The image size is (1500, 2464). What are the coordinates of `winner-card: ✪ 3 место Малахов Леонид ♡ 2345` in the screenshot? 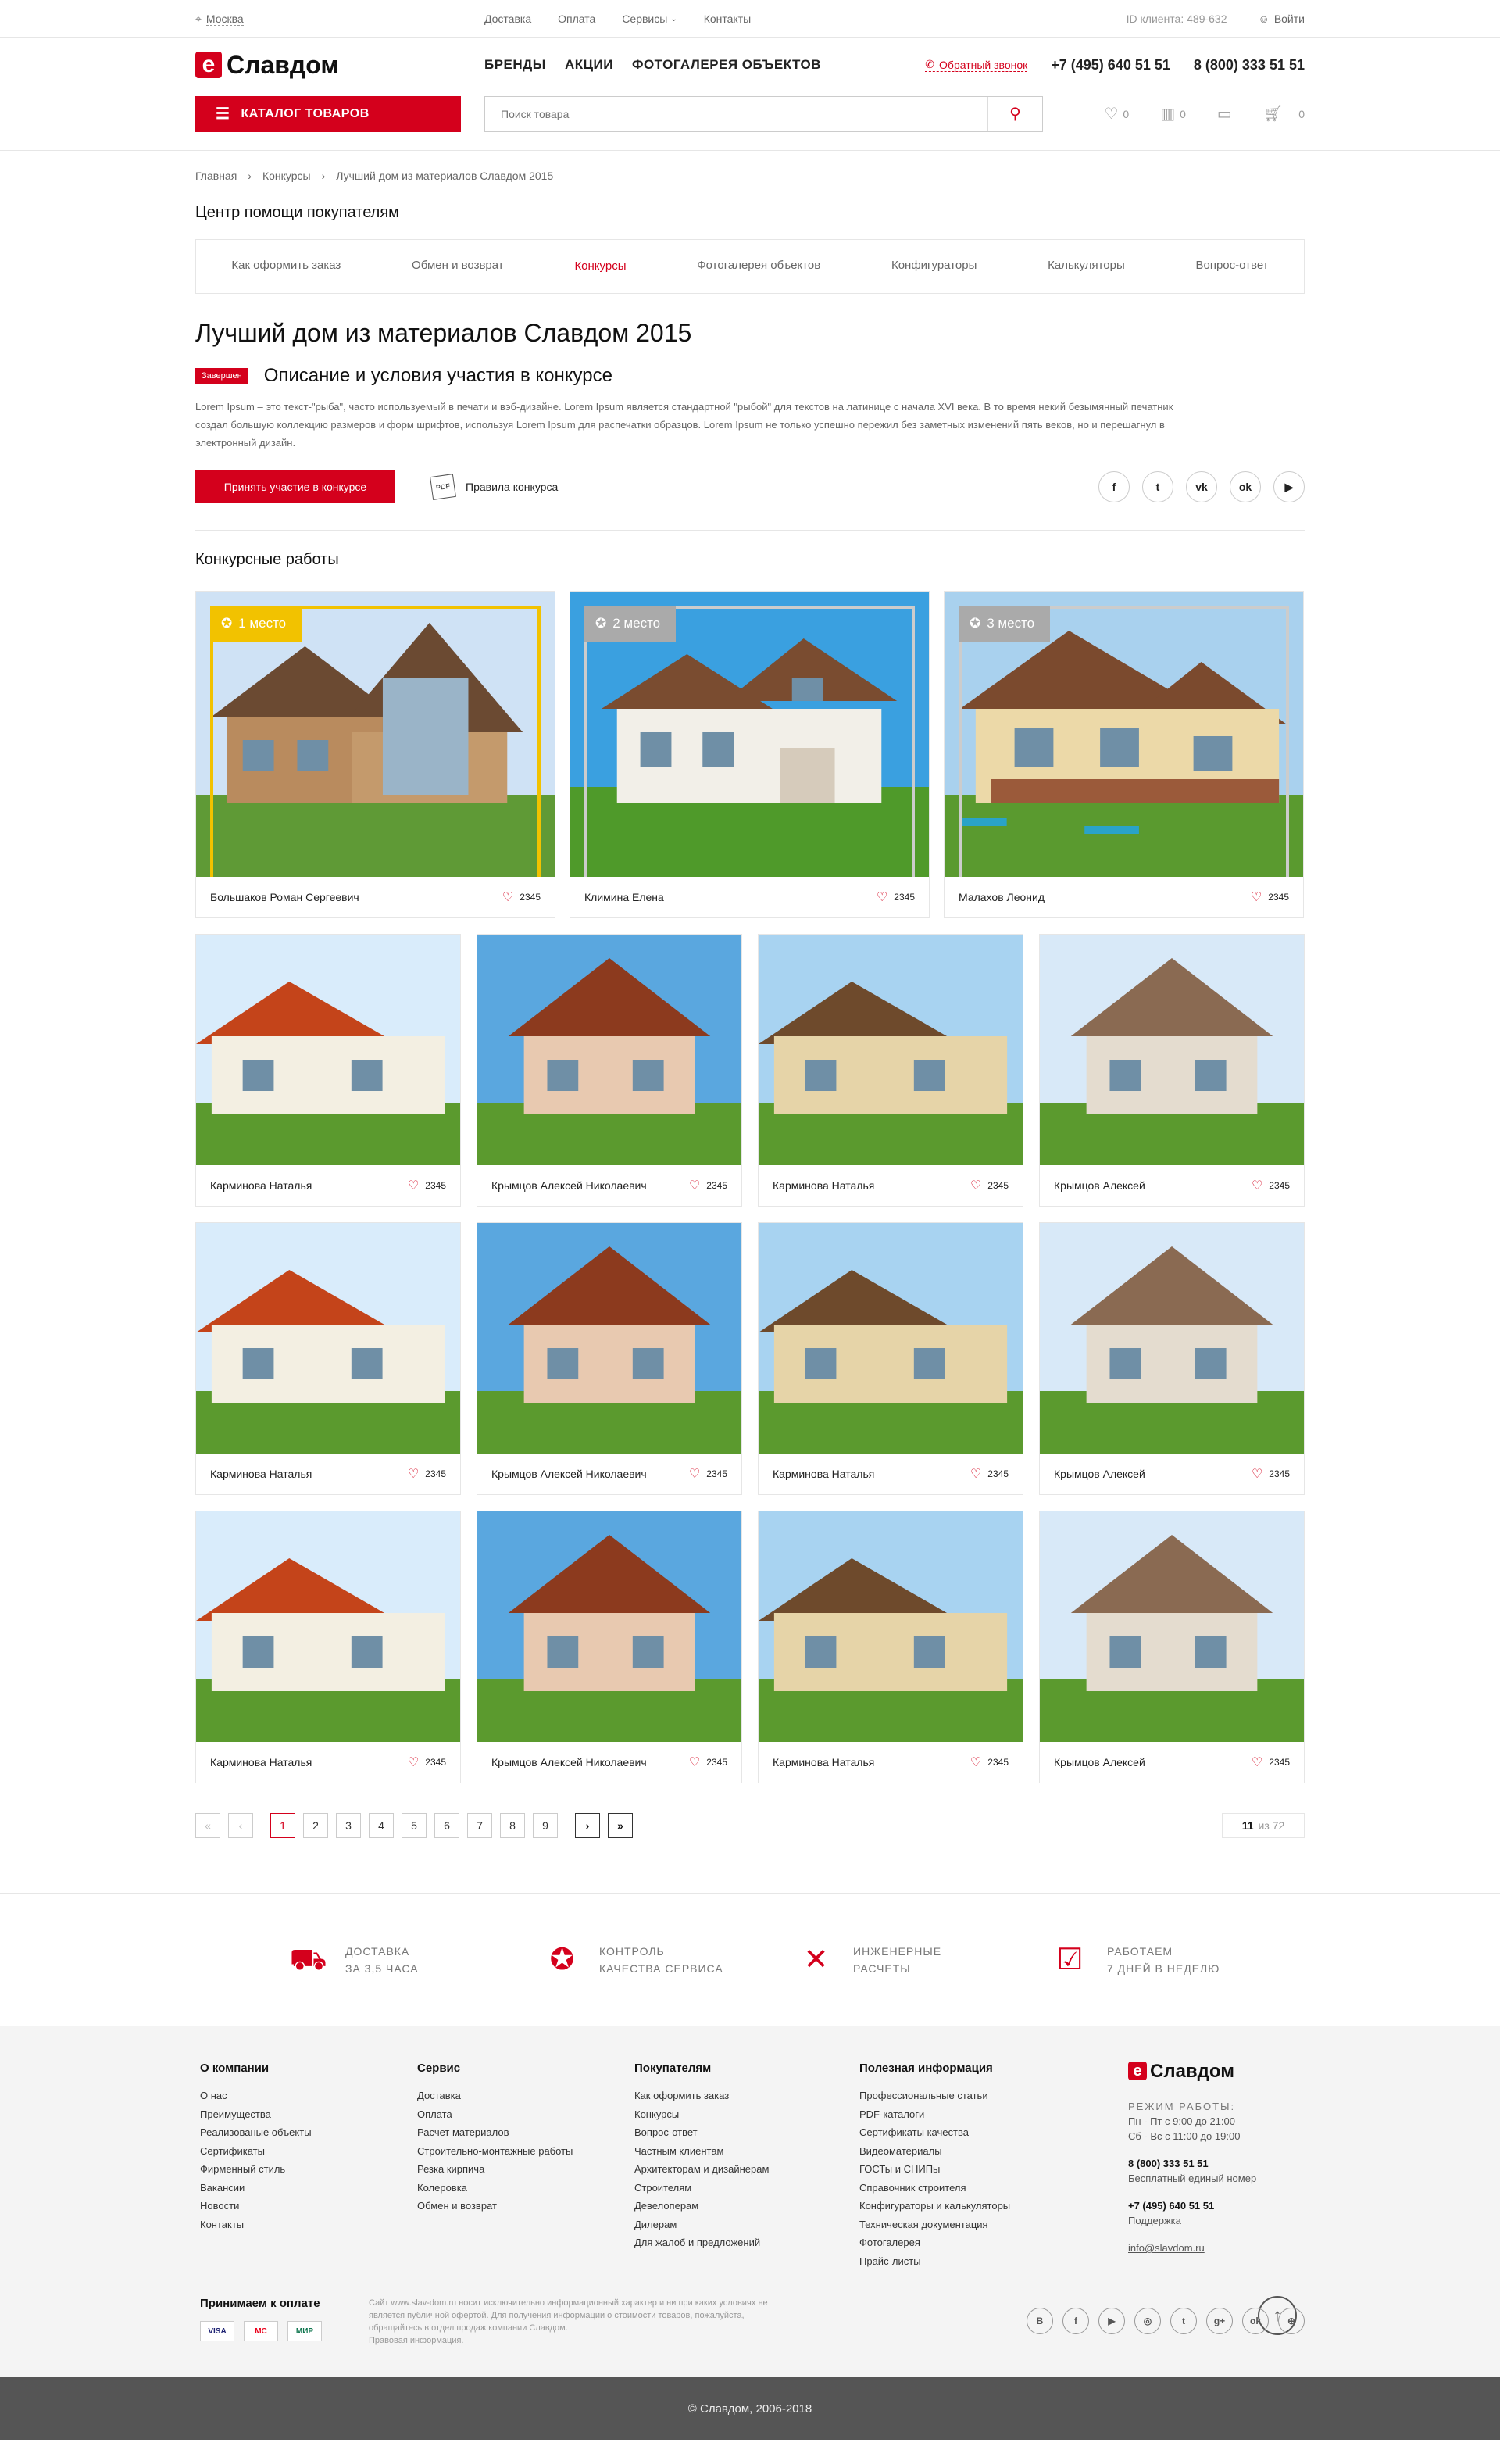 It's located at (1124, 754).